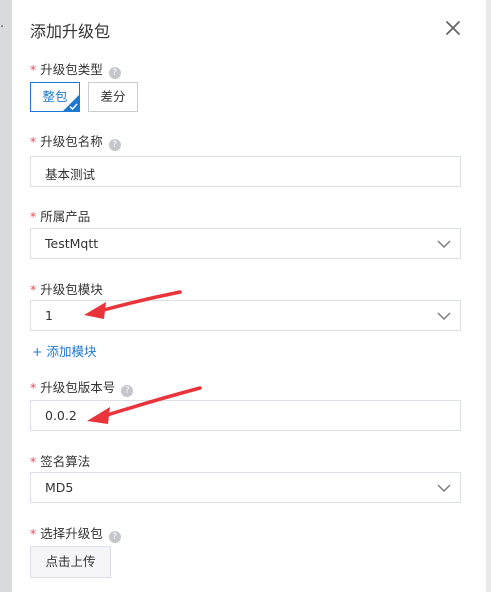  I want to click on product-label-text: 所属产品, so click(65, 216).